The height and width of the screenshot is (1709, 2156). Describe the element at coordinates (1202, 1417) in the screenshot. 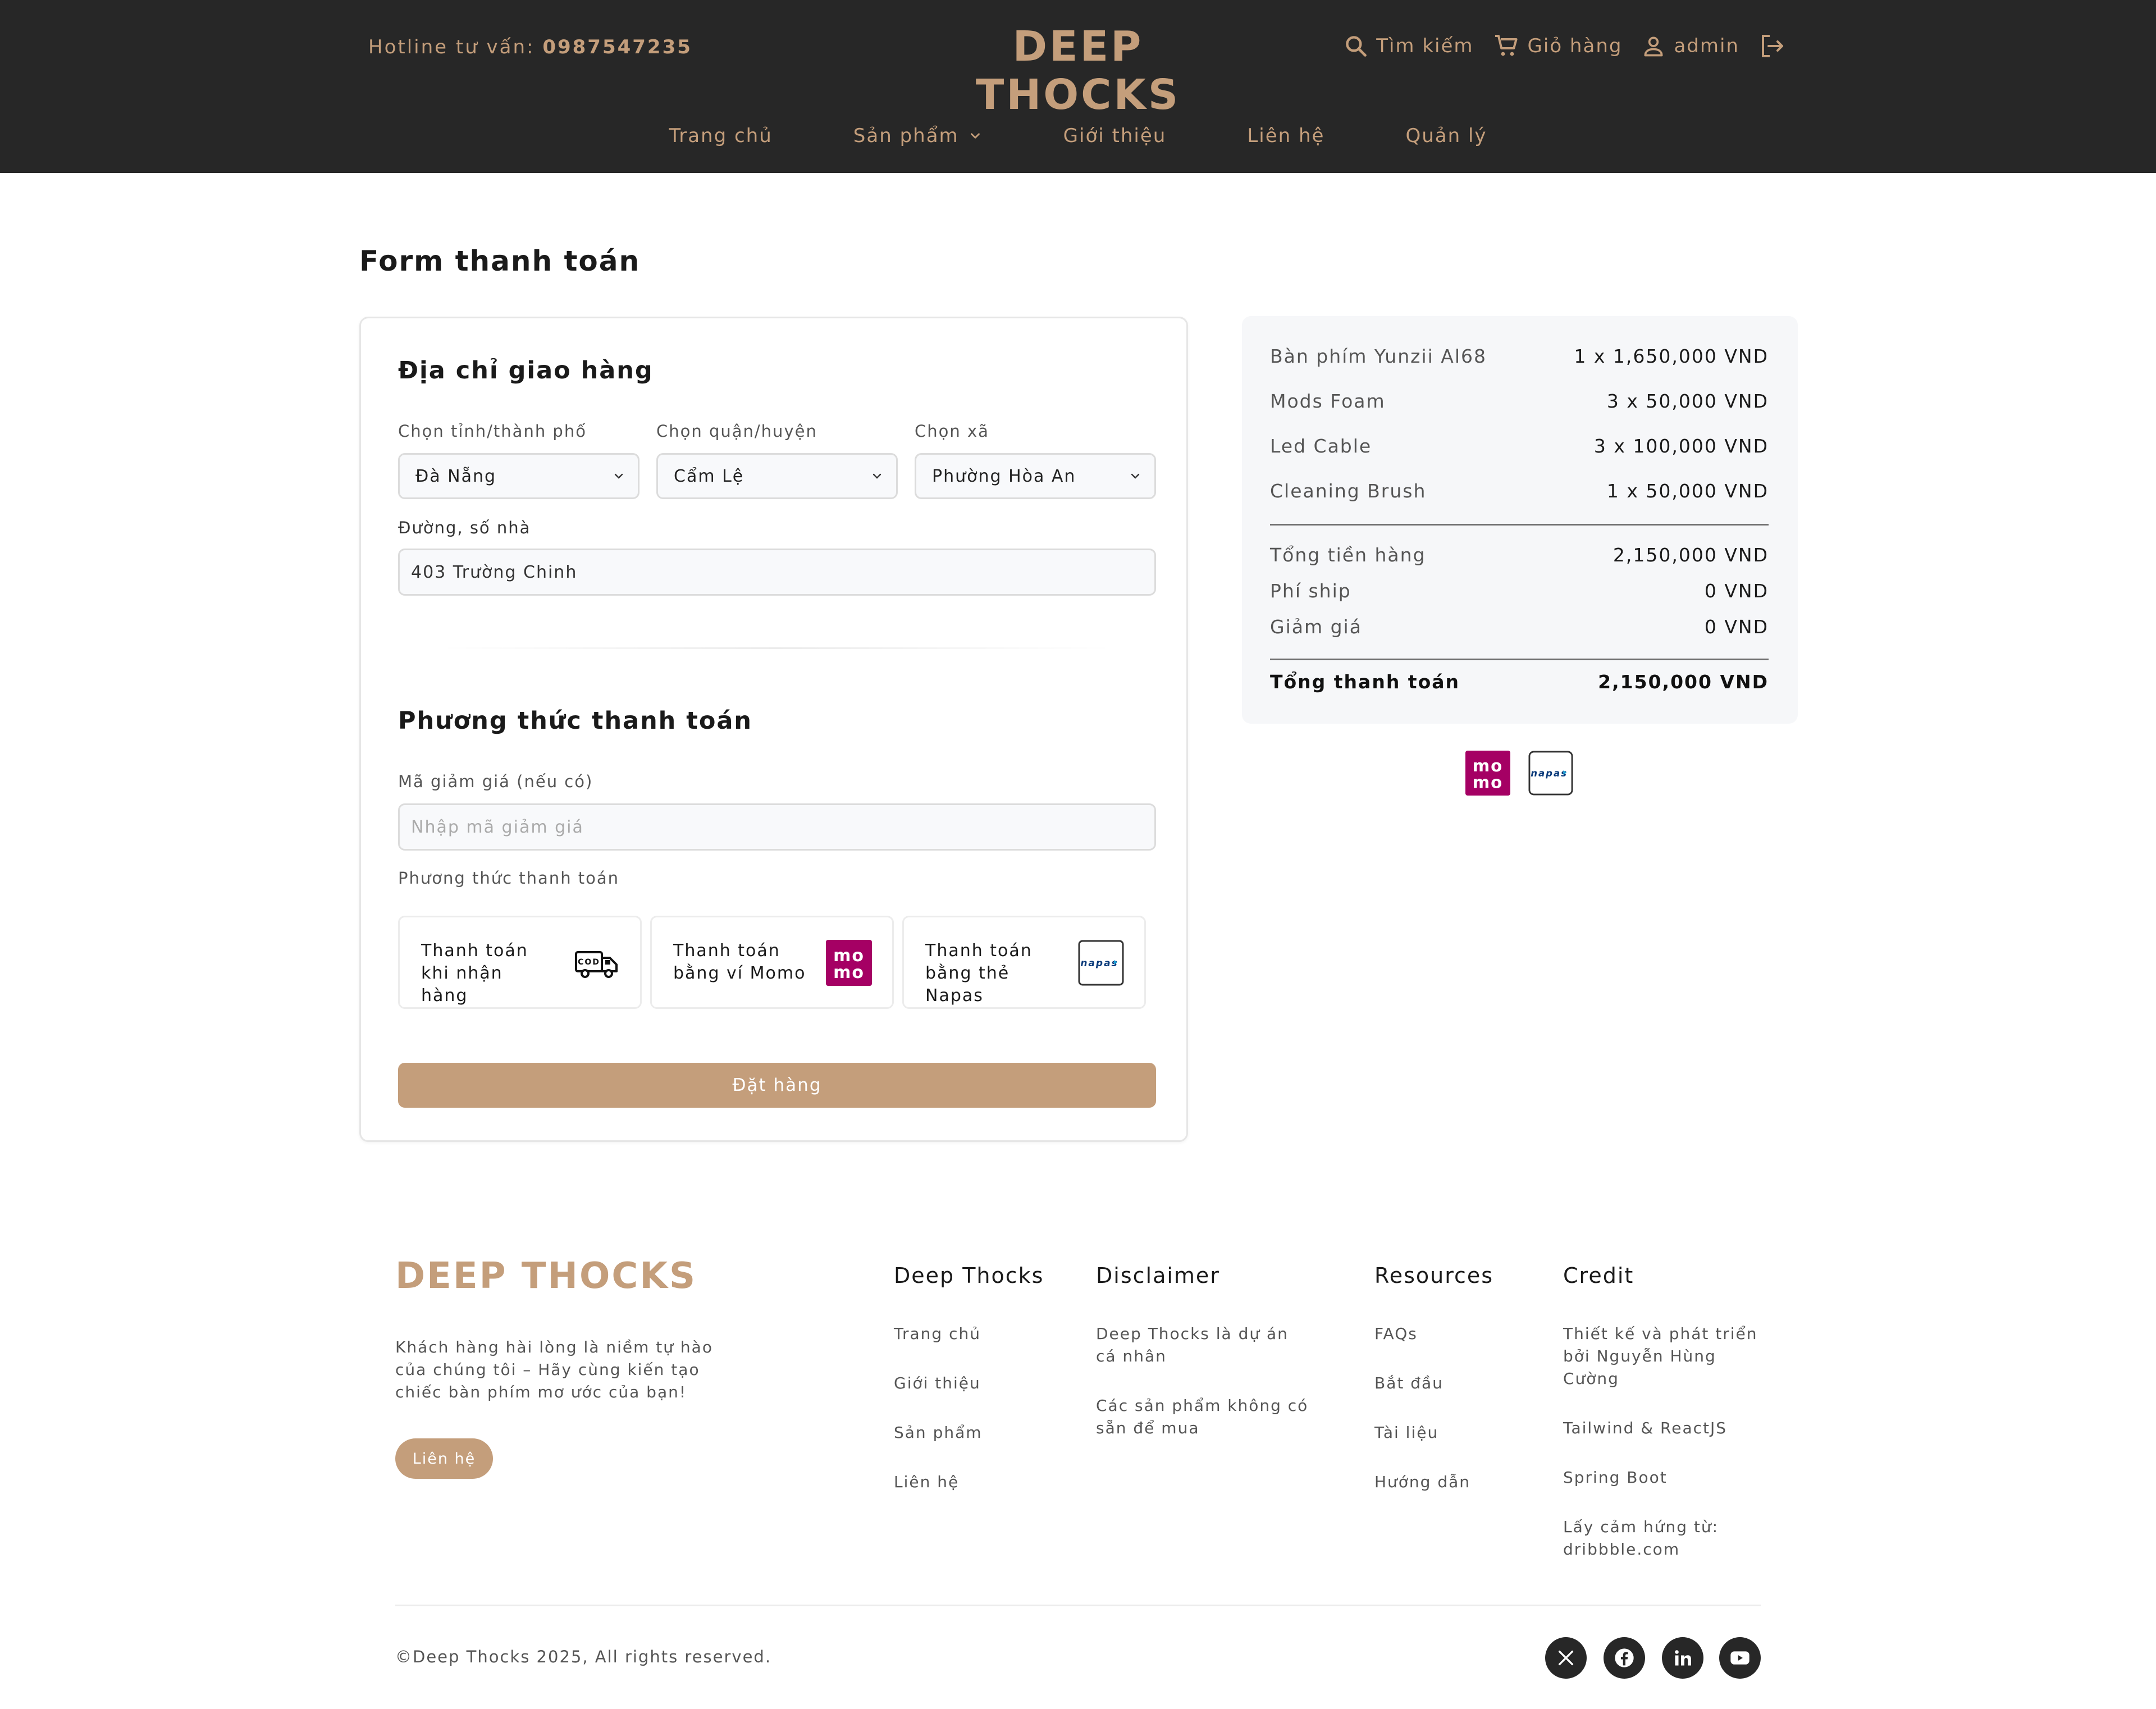

I see `footer-link: Các sản phẩm không có sẵn để mua` at that location.